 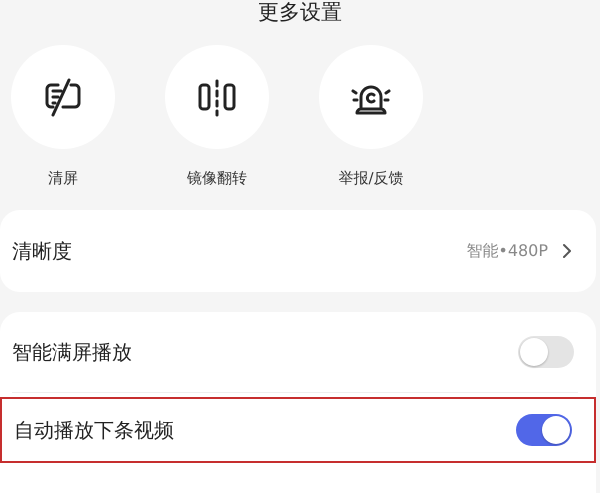 What do you see at coordinates (94, 430) in the screenshot?
I see `setting-label: 自动播放下条视频` at bounding box center [94, 430].